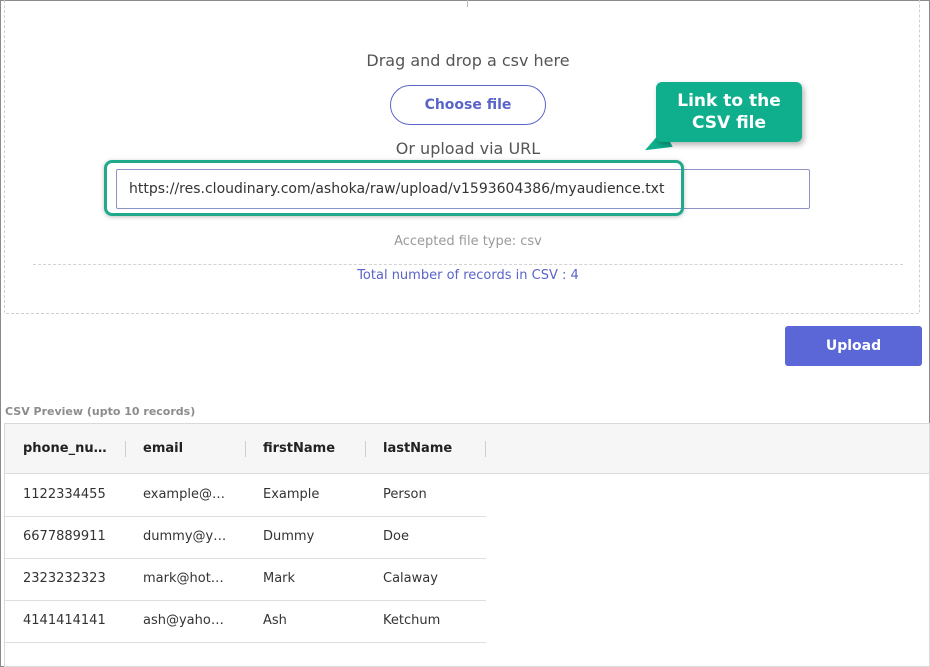 The height and width of the screenshot is (667, 930). I want to click on table-cell: 2323232323, so click(64, 578).